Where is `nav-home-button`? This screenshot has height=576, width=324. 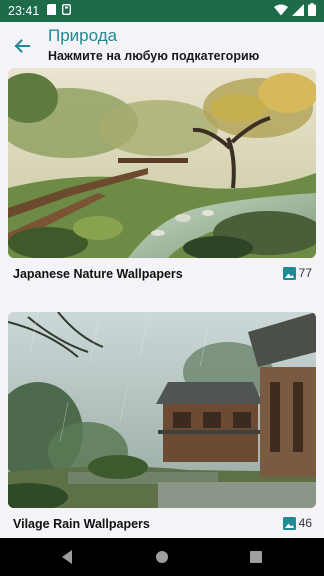
nav-home-button is located at coordinates (162, 557).